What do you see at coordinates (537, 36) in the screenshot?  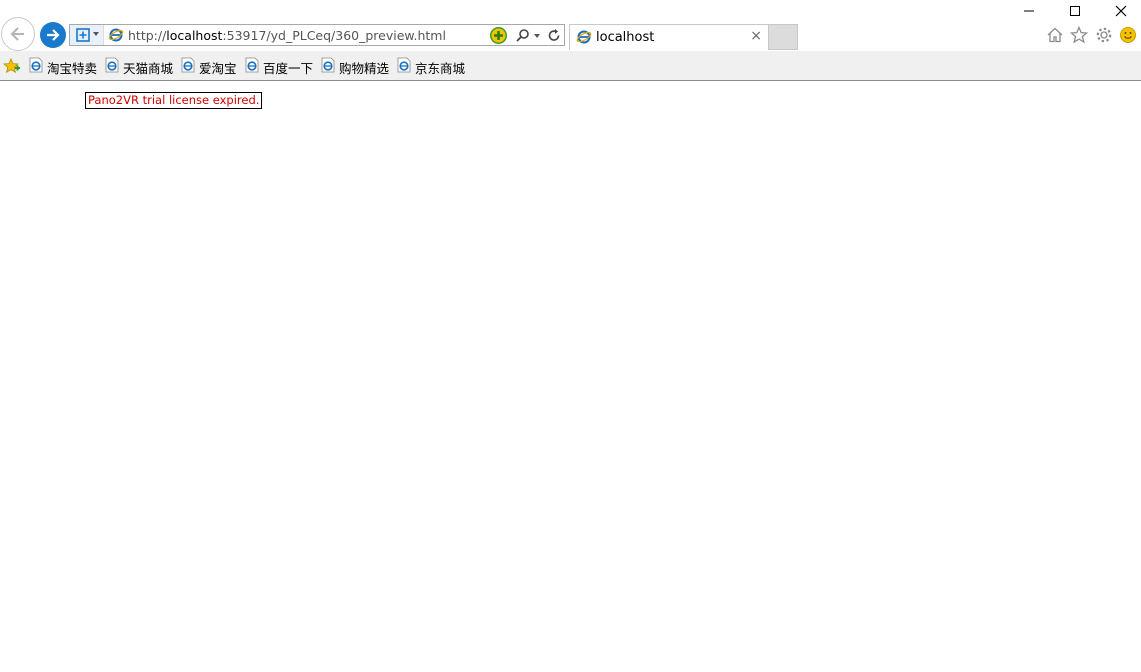 I see `search-dropdown-icon` at bounding box center [537, 36].